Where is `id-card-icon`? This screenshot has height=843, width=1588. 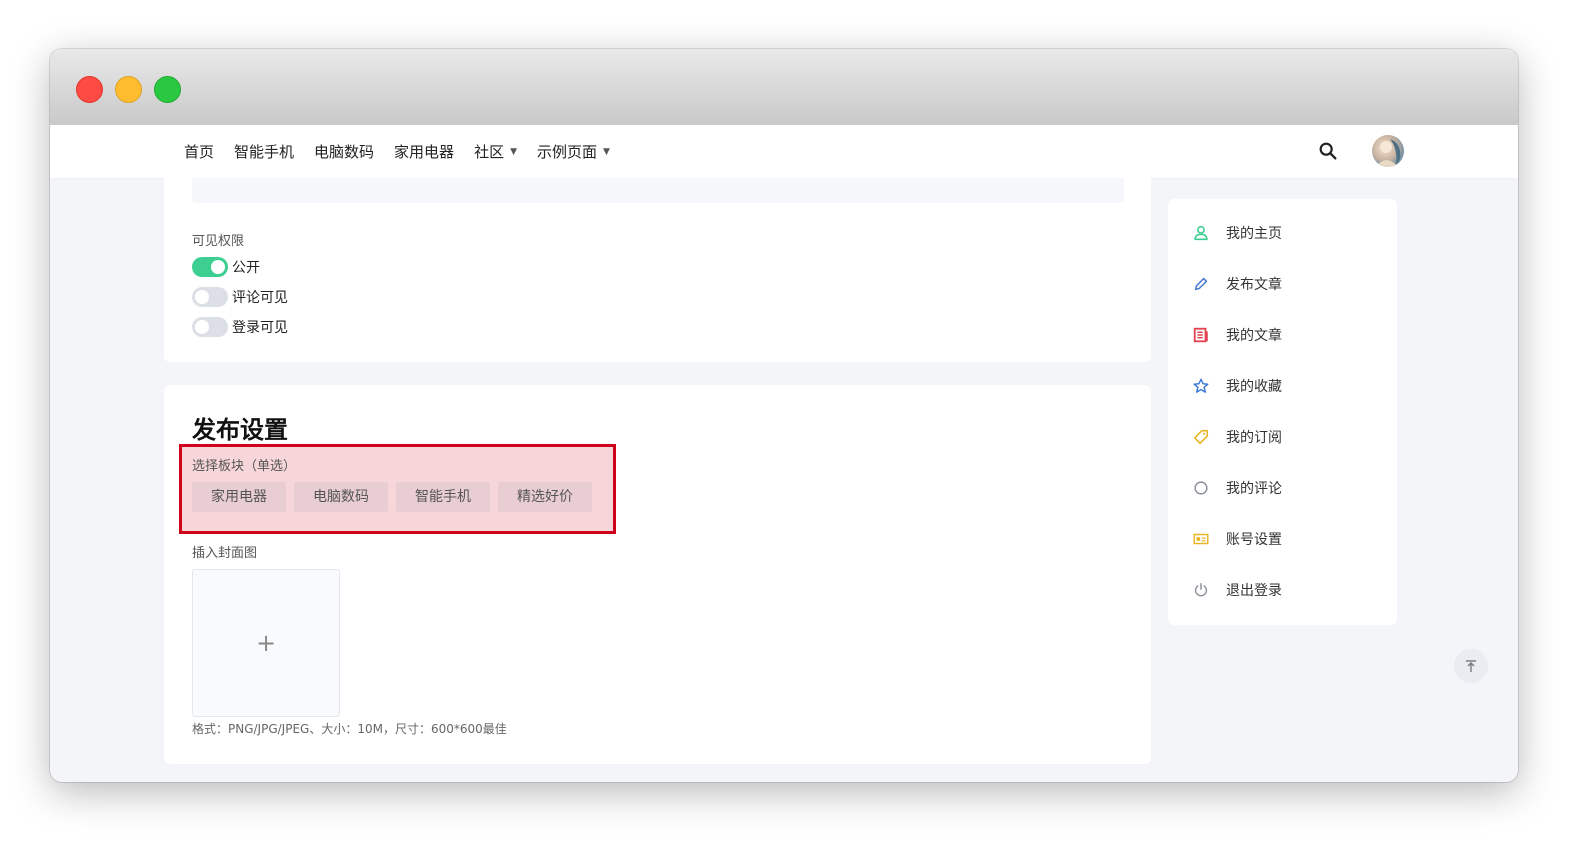
id-card-icon is located at coordinates (1201, 539).